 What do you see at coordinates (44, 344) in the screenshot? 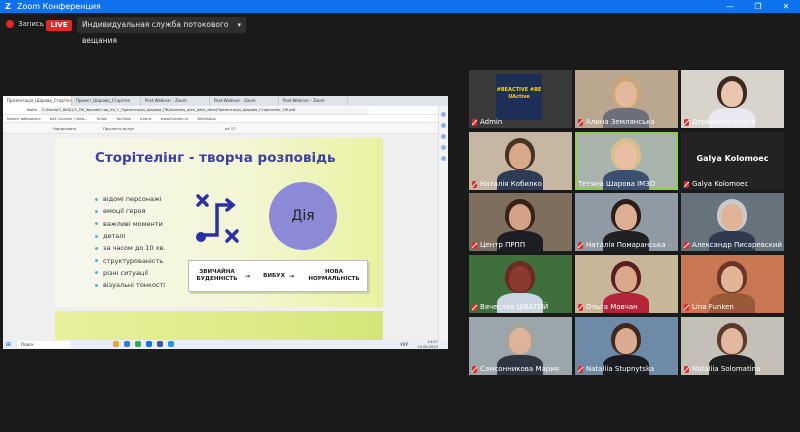
I see `taskbar-search: Поиск` at bounding box center [44, 344].